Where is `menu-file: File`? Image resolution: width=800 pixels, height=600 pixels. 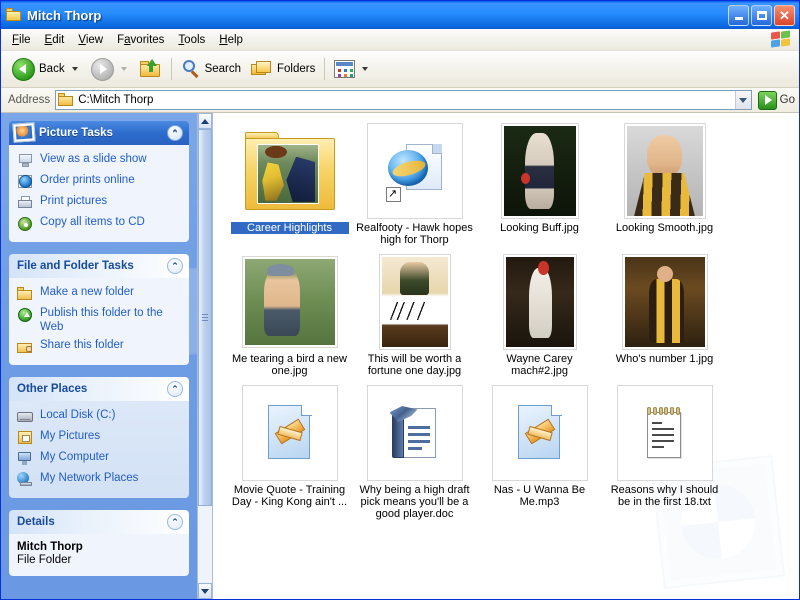 menu-file: File is located at coordinates (21, 40).